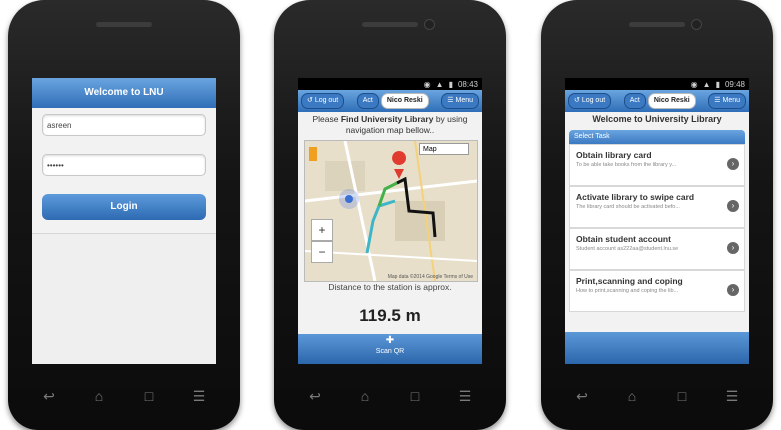  I want to click on select-task-header: Select Task, so click(657, 137).